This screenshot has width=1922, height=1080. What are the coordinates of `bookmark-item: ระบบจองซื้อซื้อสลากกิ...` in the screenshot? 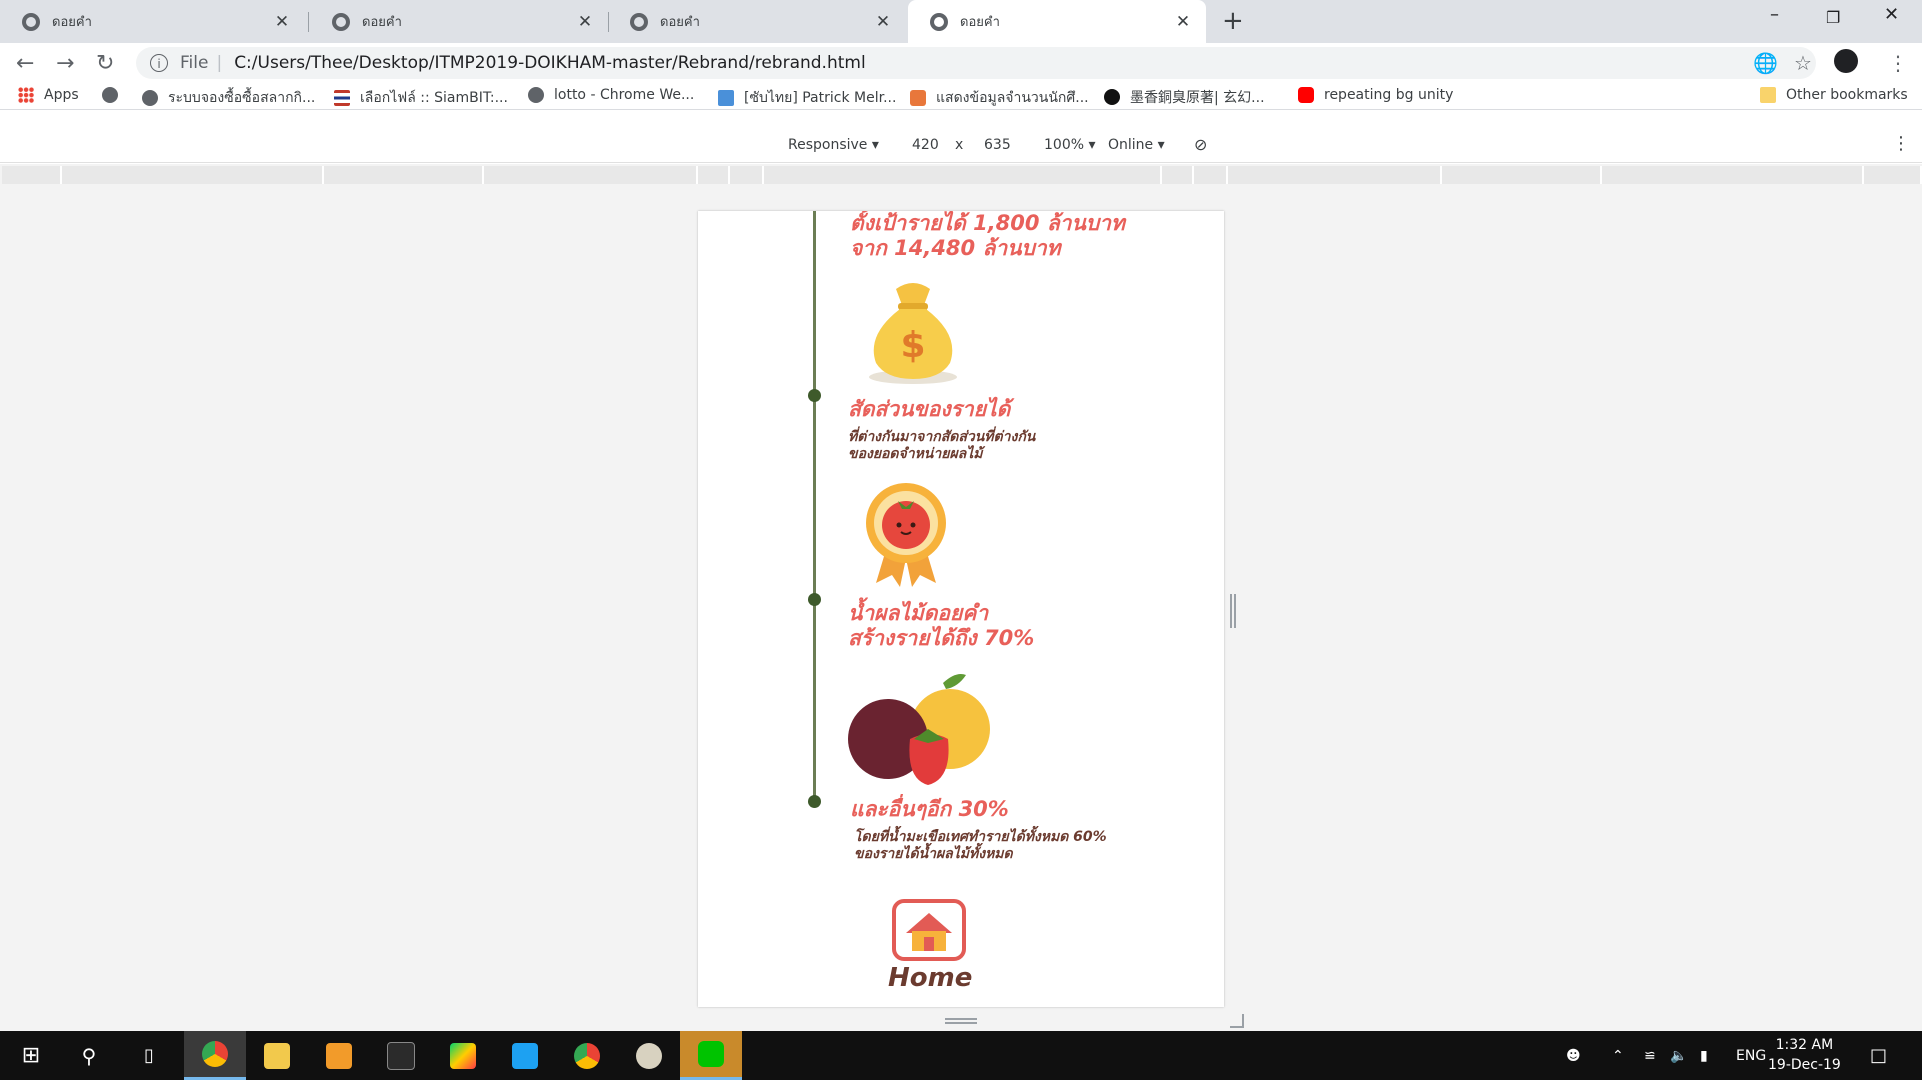 It's located at (228, 98).